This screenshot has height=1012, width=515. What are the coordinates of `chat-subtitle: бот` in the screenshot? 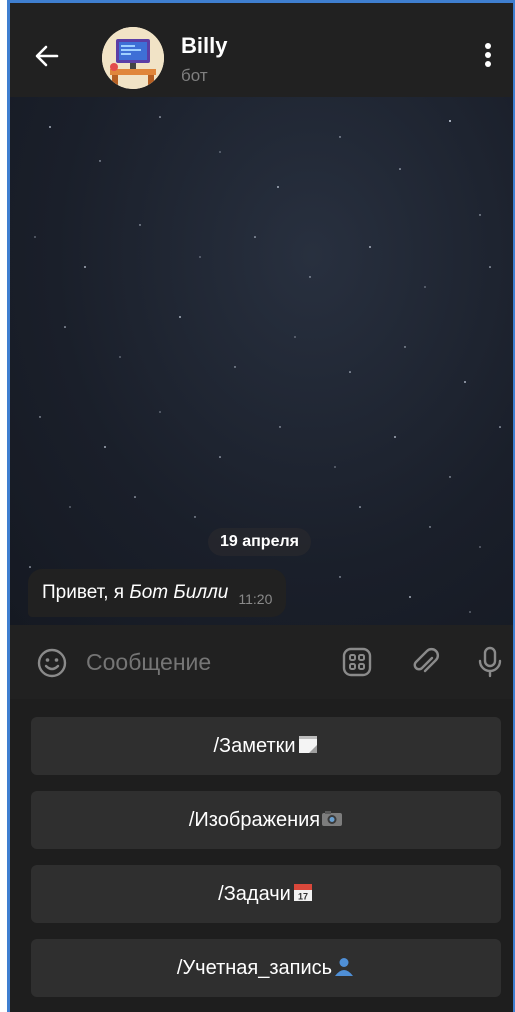 It's located at (194, 75).